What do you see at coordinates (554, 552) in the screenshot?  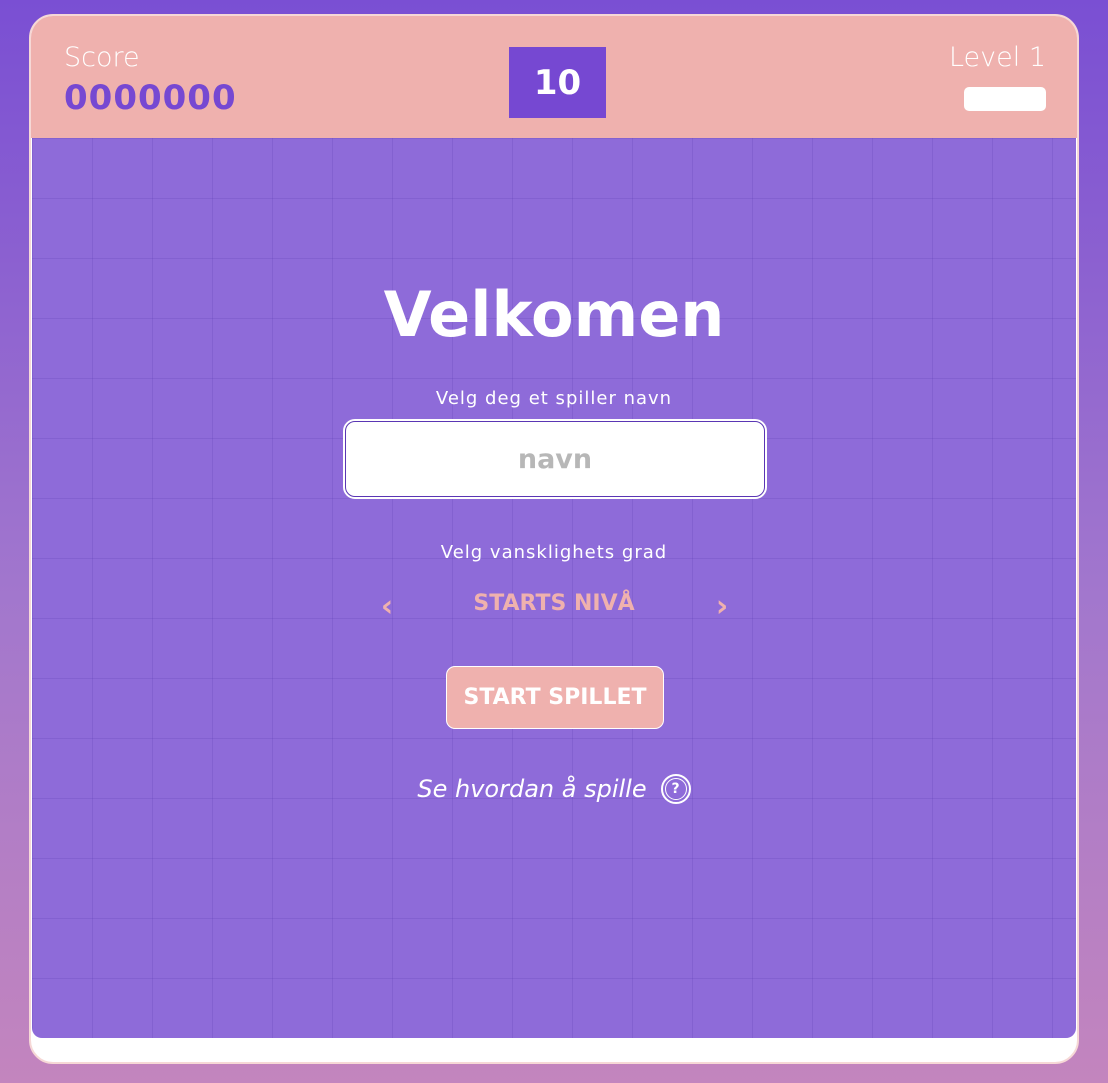 I see `difficulty-label: Velg vansklighets grad` at bounding box center [554, 552].